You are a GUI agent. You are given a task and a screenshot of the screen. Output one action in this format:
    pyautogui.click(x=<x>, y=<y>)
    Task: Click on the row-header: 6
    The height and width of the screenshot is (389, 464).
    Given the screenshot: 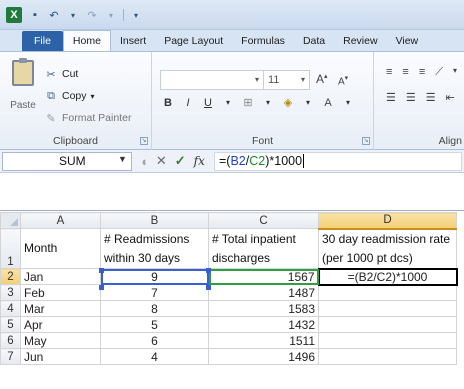 What is the action you would take?
    pyautogui.click(x=10, y=340)
    